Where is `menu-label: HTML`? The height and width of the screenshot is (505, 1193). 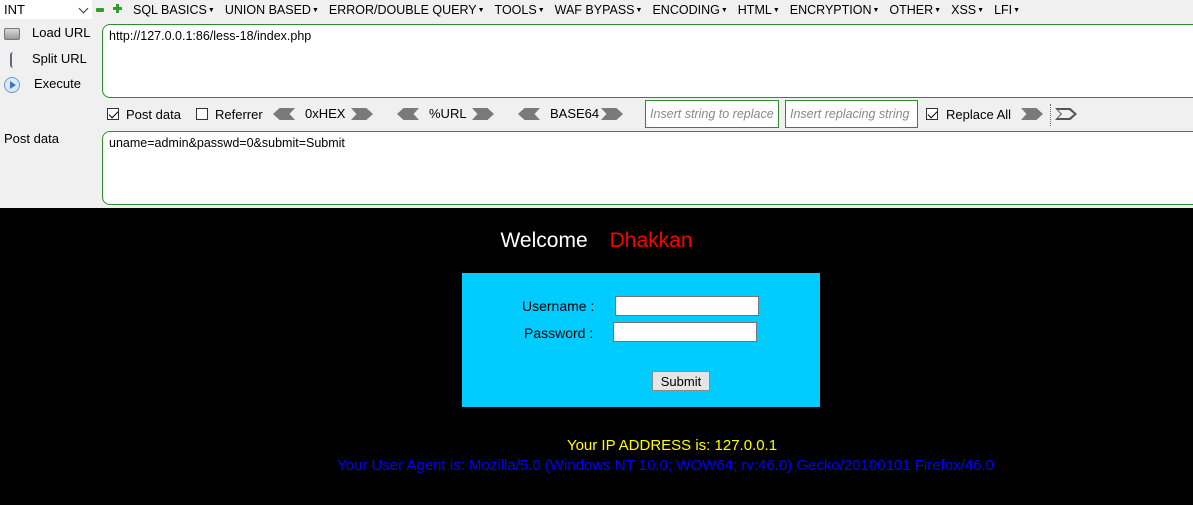
menu-label: HTML is located at coordinates (754, 10).